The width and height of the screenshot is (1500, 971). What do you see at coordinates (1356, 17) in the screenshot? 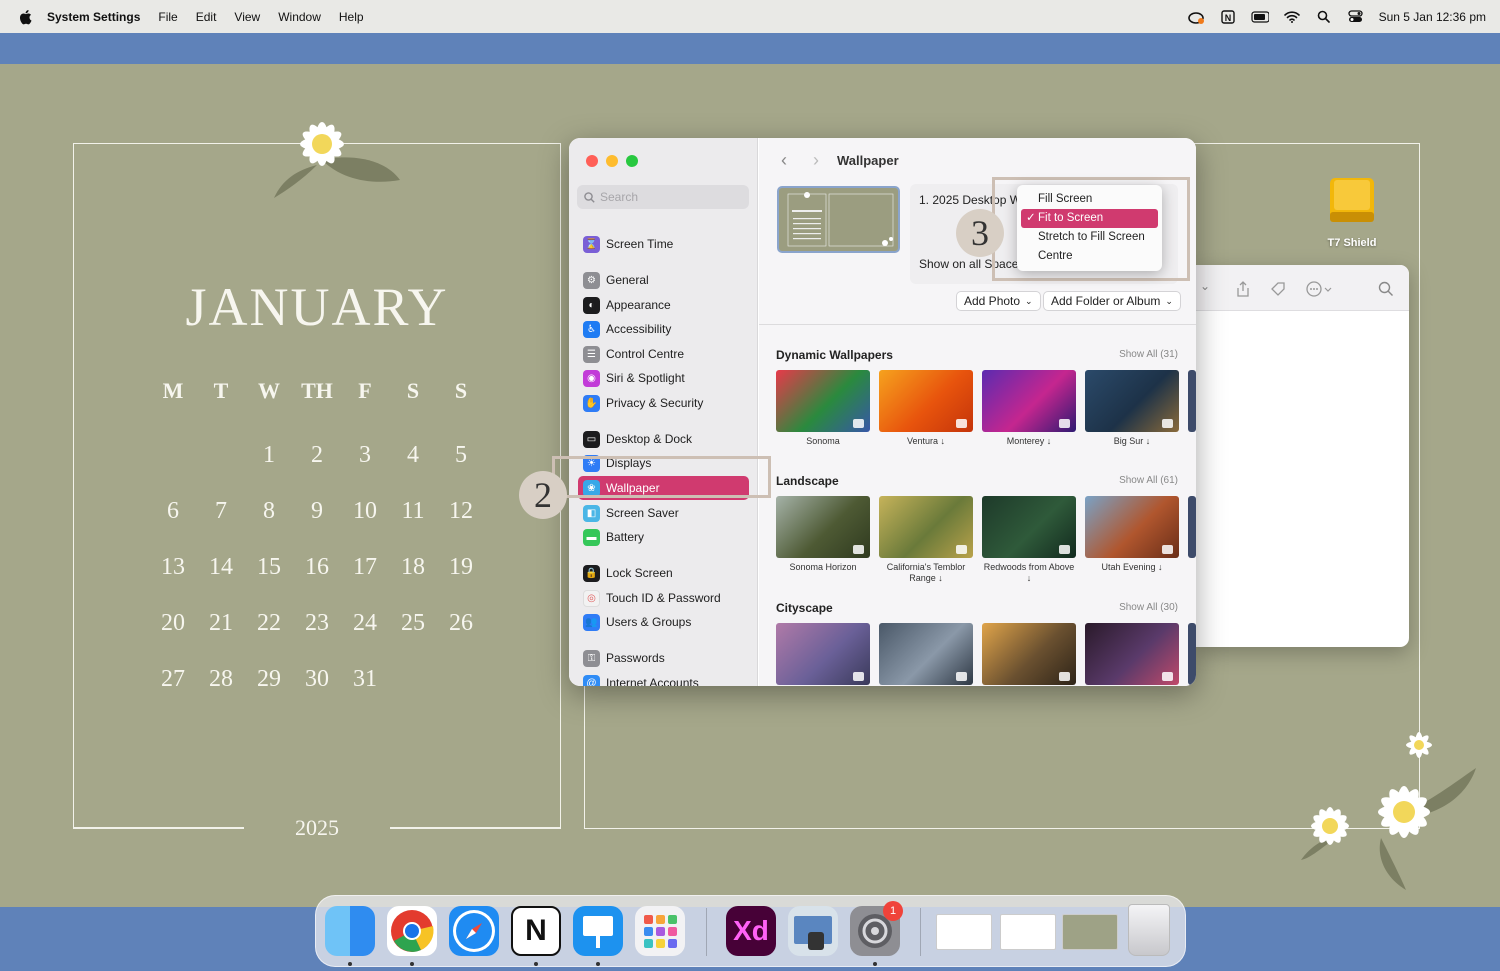
I see `control-centre-icon` at bounding box center [1356, 17].